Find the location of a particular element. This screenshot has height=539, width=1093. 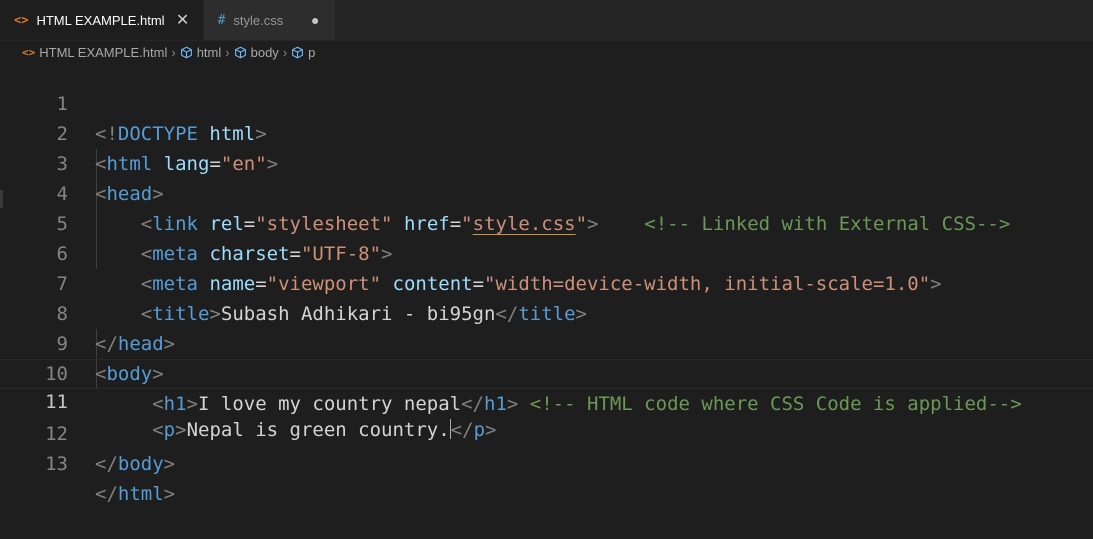

css-file-icon: # is located at coordinates (221, 20).